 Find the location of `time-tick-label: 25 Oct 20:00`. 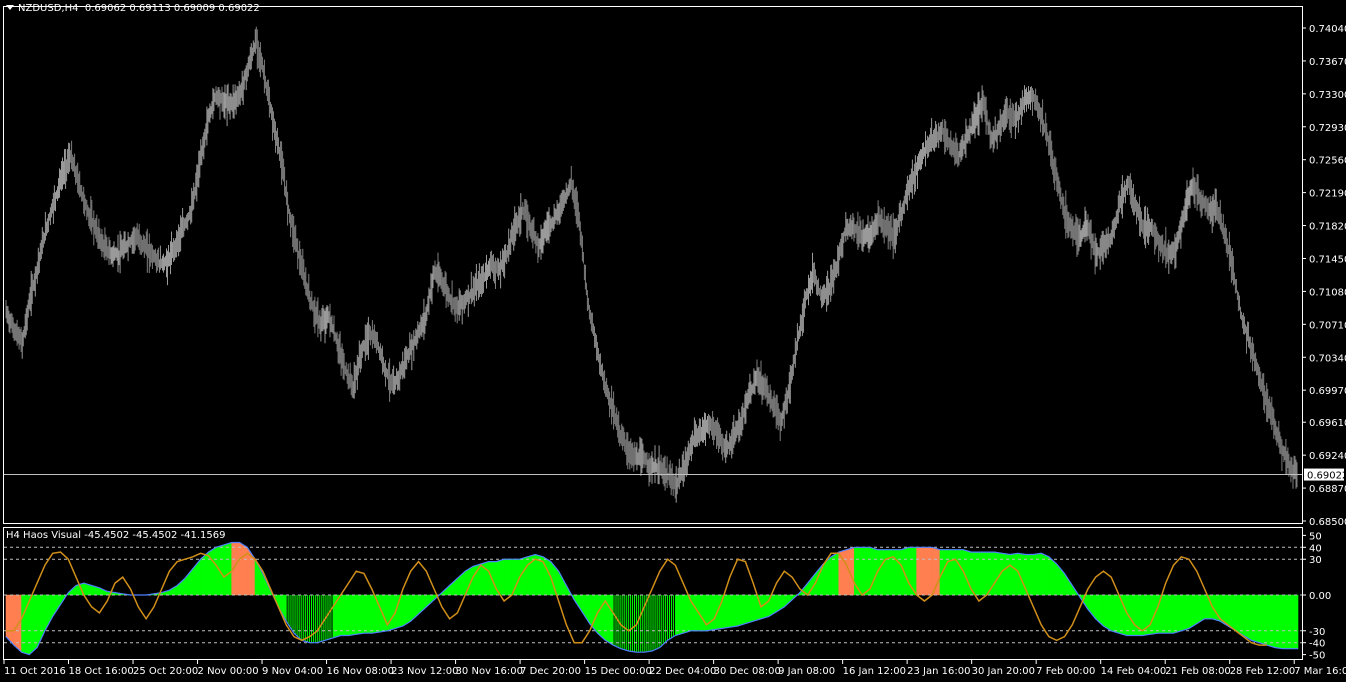

time-tick-label: 25 Oct 20:00 is located at coordinates (165, 671).